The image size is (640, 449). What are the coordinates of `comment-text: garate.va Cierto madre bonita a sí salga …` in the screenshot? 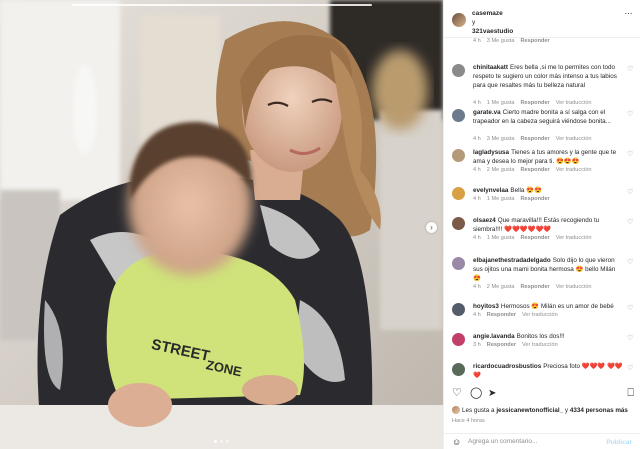 It's located at (548, 117).